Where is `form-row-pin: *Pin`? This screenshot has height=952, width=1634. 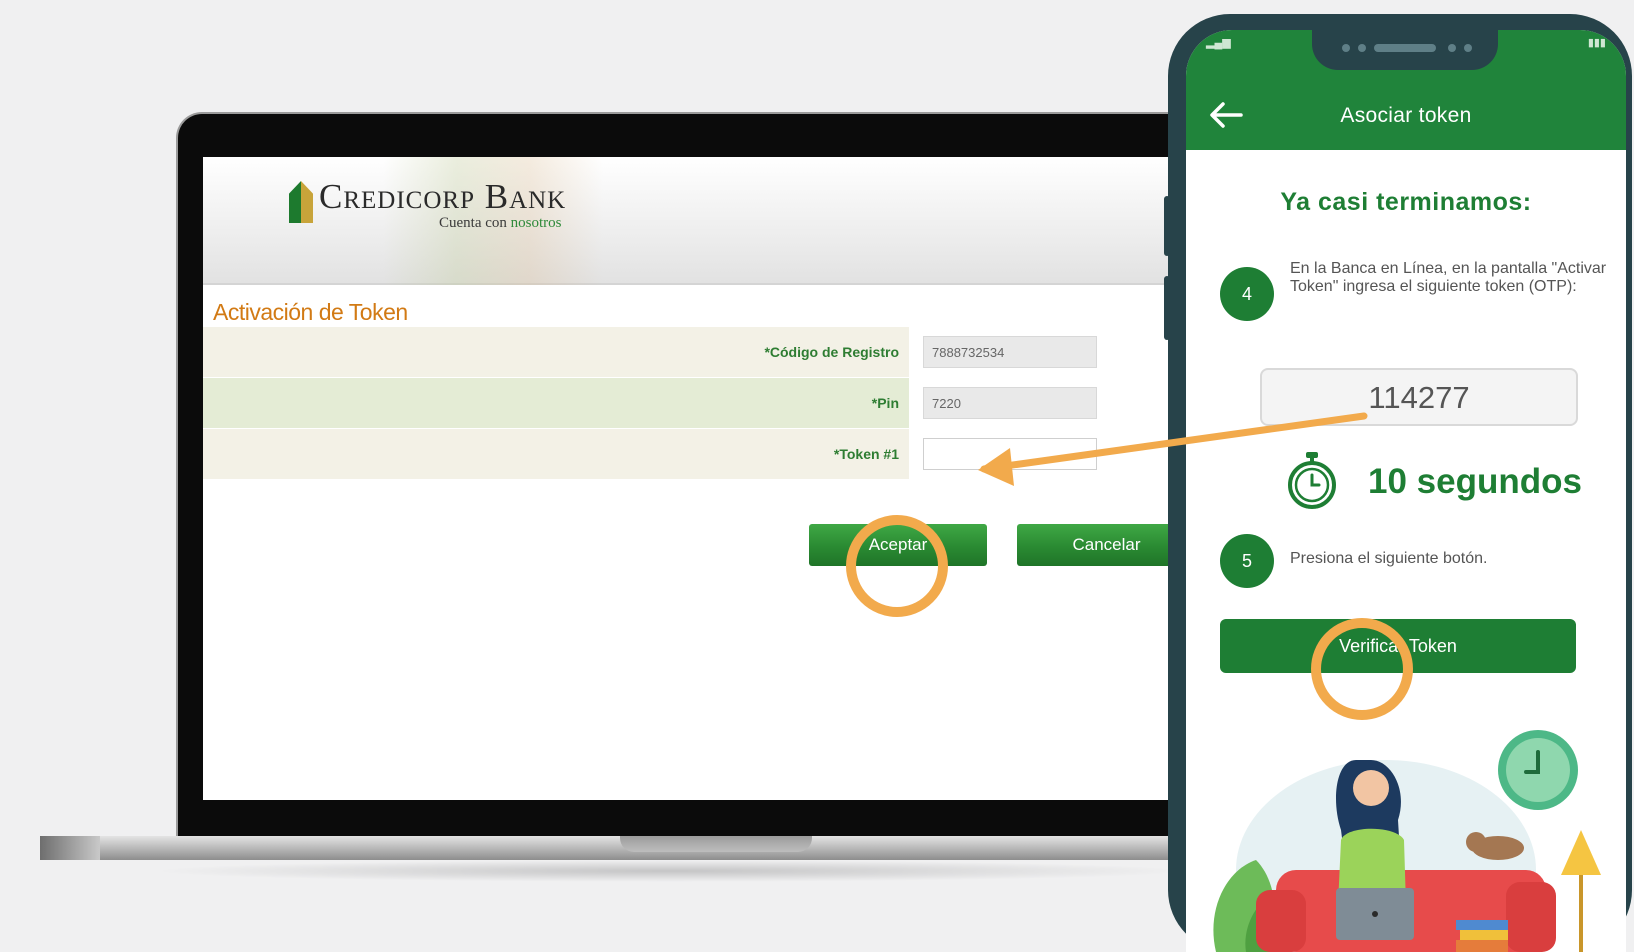
form-row-pin: *Pin is located at coordinates (699, 403).